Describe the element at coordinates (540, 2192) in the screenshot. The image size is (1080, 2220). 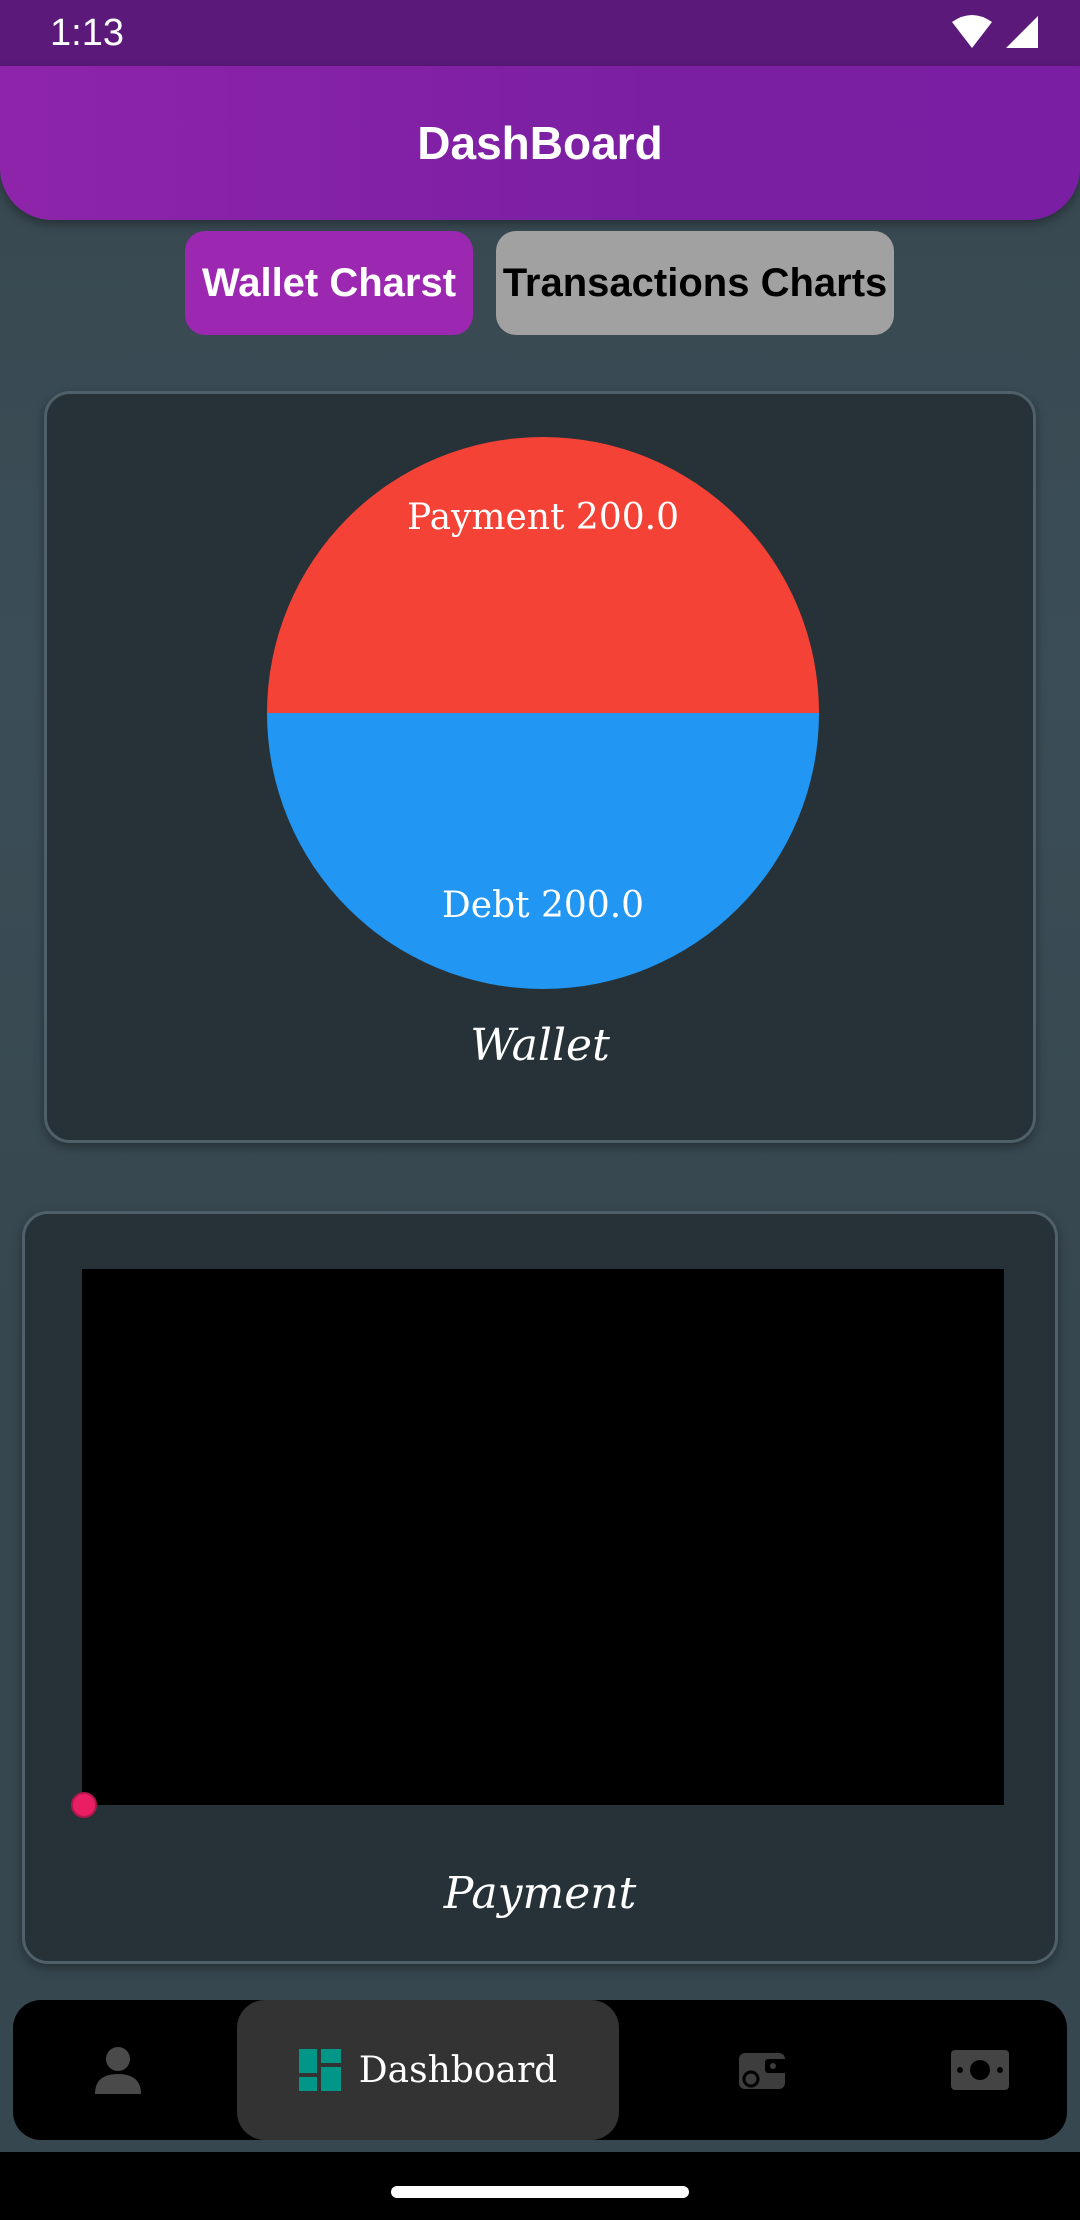
I see `home-gesture-handle` at that location.